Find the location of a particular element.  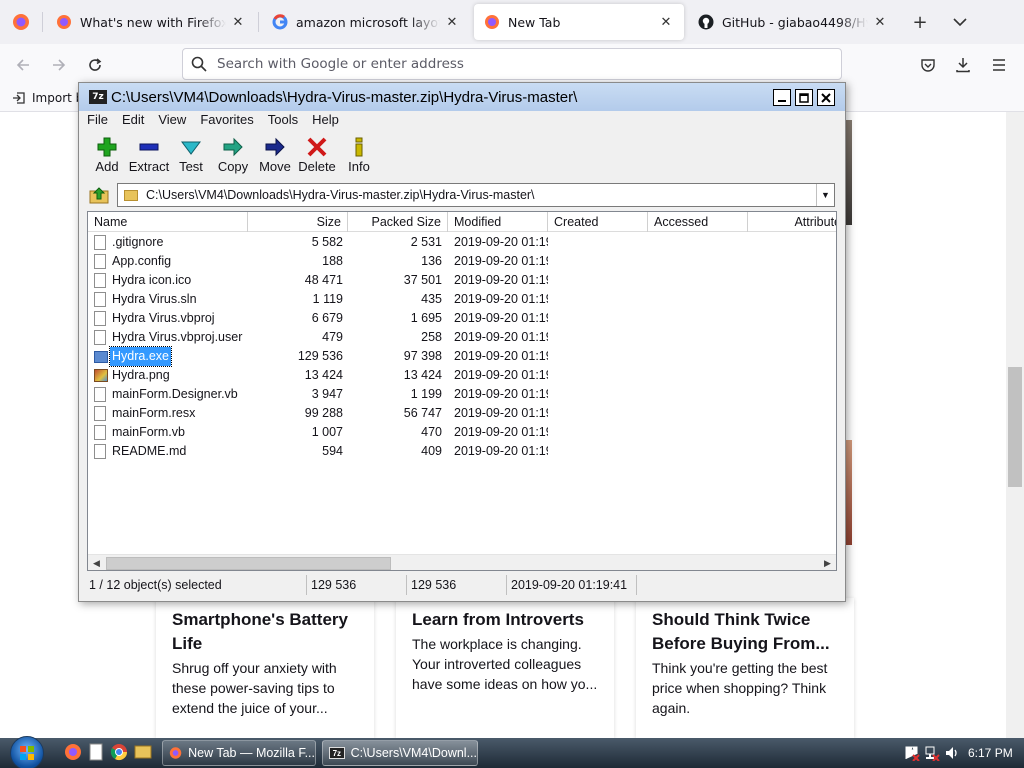

tab-whats-new: What's new with Firefox - Mozilla ✕ is located at coordinates (151, 22).